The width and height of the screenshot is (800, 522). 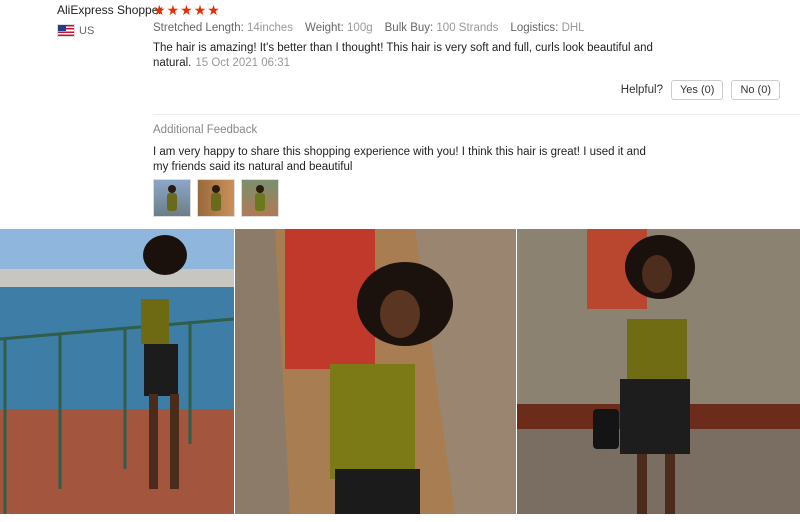 I want to click on property-item: Logistics: DHL, so click(x=547, y=28).